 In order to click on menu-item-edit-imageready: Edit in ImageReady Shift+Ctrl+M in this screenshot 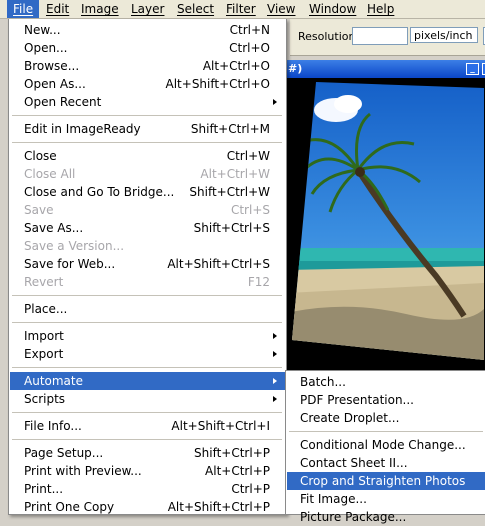, I will do `click(148, 129)`.